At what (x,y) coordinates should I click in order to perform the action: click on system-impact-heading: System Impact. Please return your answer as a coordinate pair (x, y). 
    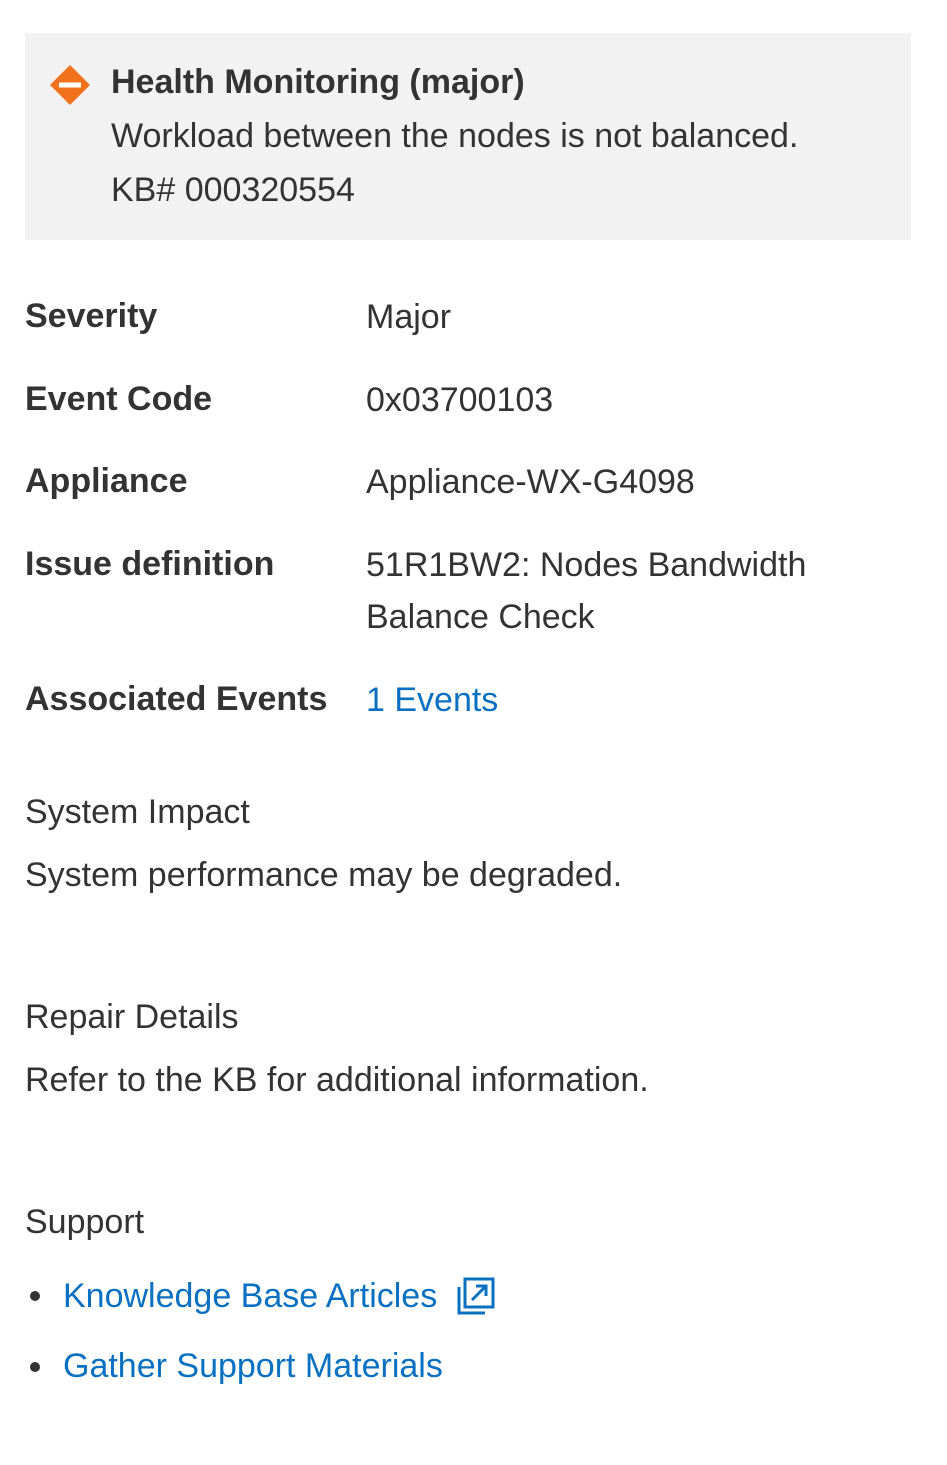
    Looking at the image, I should click on (137, 812).